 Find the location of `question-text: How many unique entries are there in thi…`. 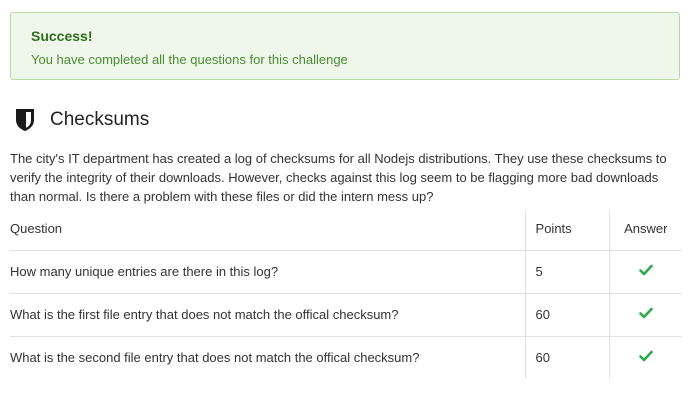

question-text: How many unique entries are there in thi… is located at coordinates (268, 272).